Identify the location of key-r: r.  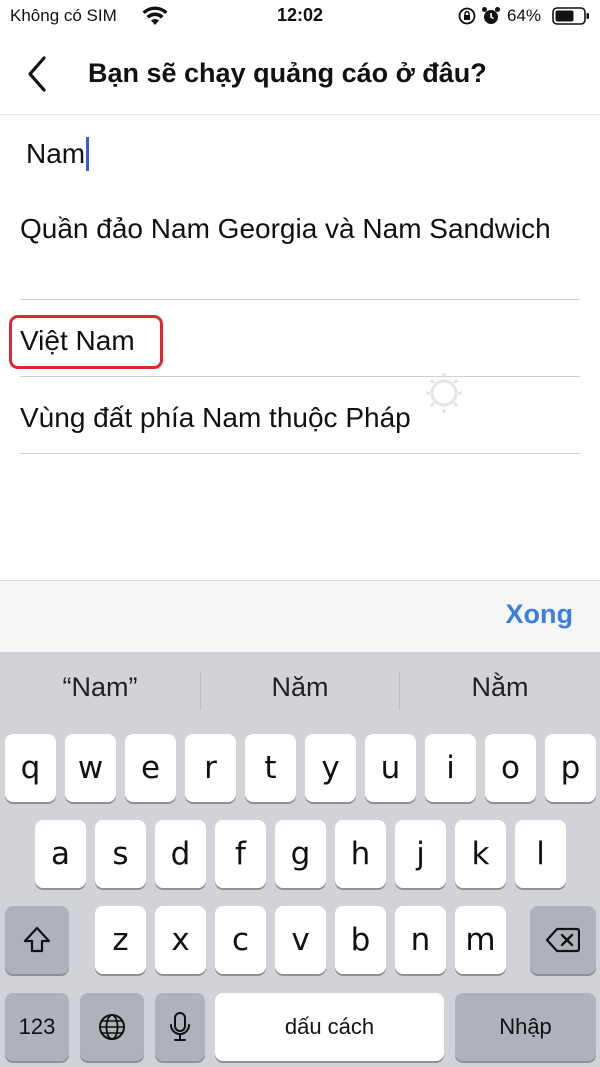
(210, 768).